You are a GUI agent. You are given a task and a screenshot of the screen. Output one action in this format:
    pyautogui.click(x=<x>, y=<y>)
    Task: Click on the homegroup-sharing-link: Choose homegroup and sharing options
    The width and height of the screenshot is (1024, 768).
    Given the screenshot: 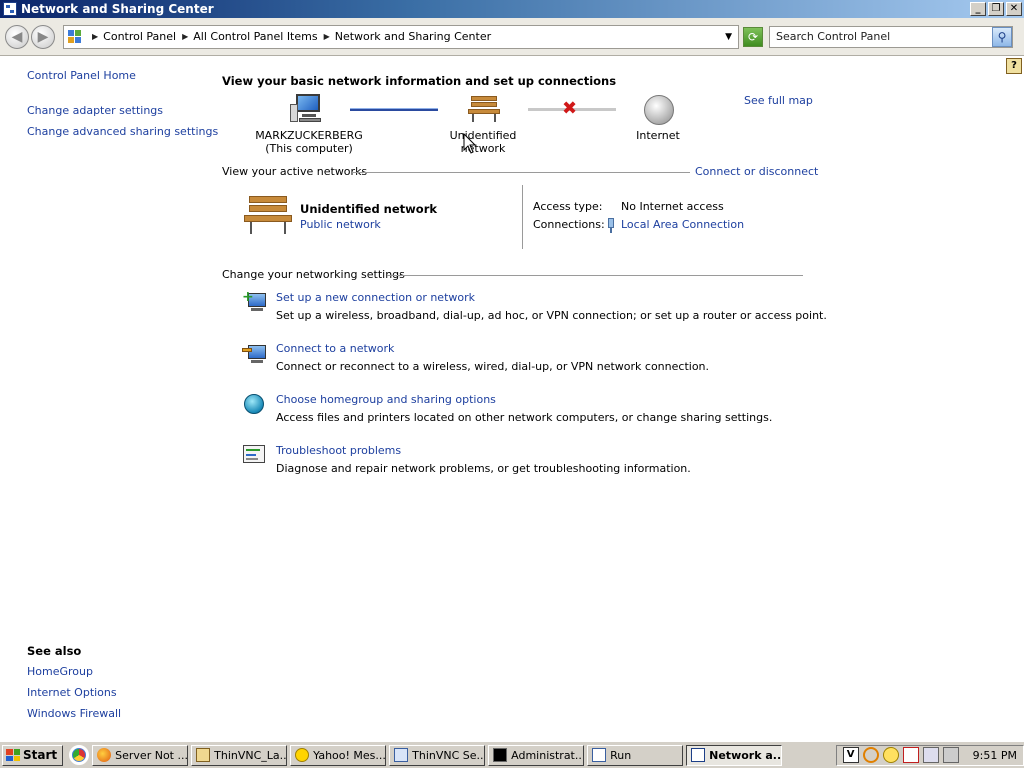 What is the action you would take?
    pyautogui.click(x=386, y=399)
    